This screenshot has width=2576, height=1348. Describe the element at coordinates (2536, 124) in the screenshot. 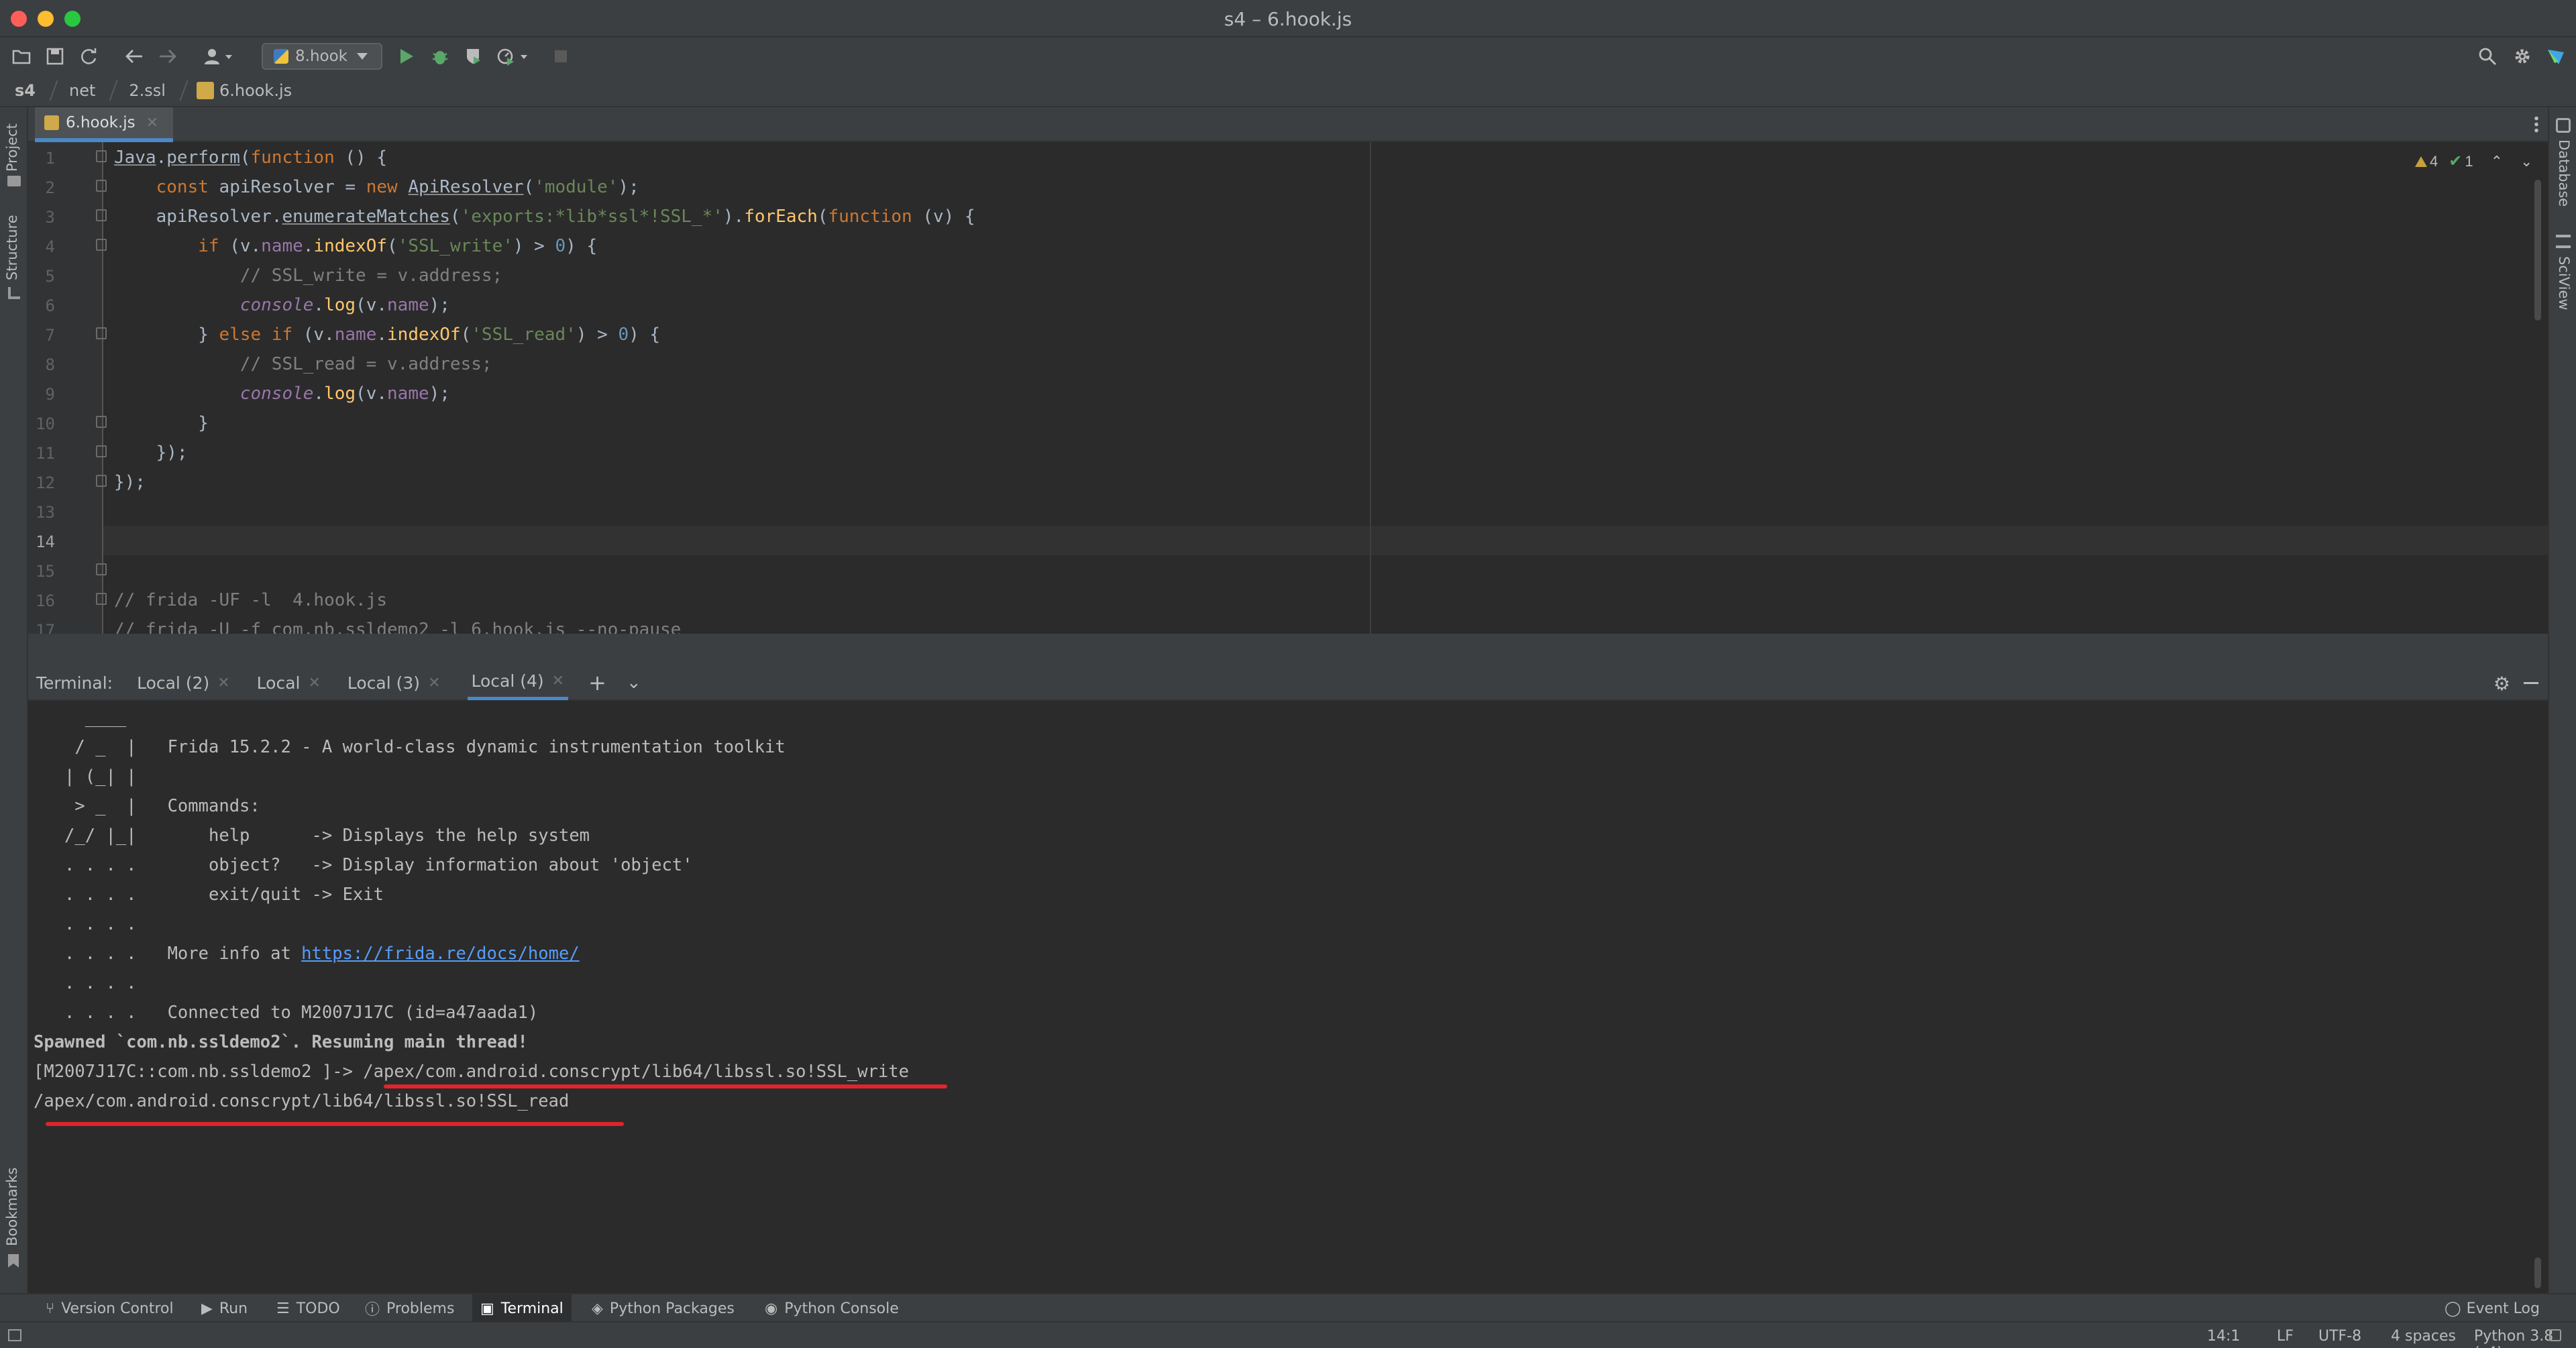

I see `more-options-icon` at that location.